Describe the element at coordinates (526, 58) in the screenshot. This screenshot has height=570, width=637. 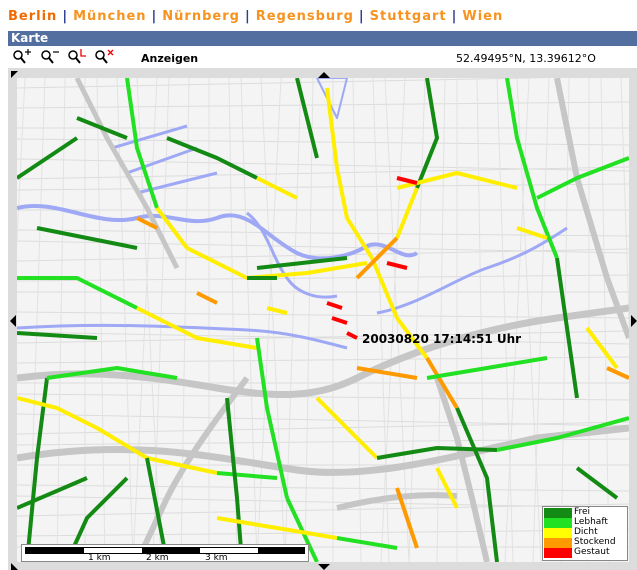
I see `coordinate-readout: 52.49495°N, 13.39612°O` at that location.